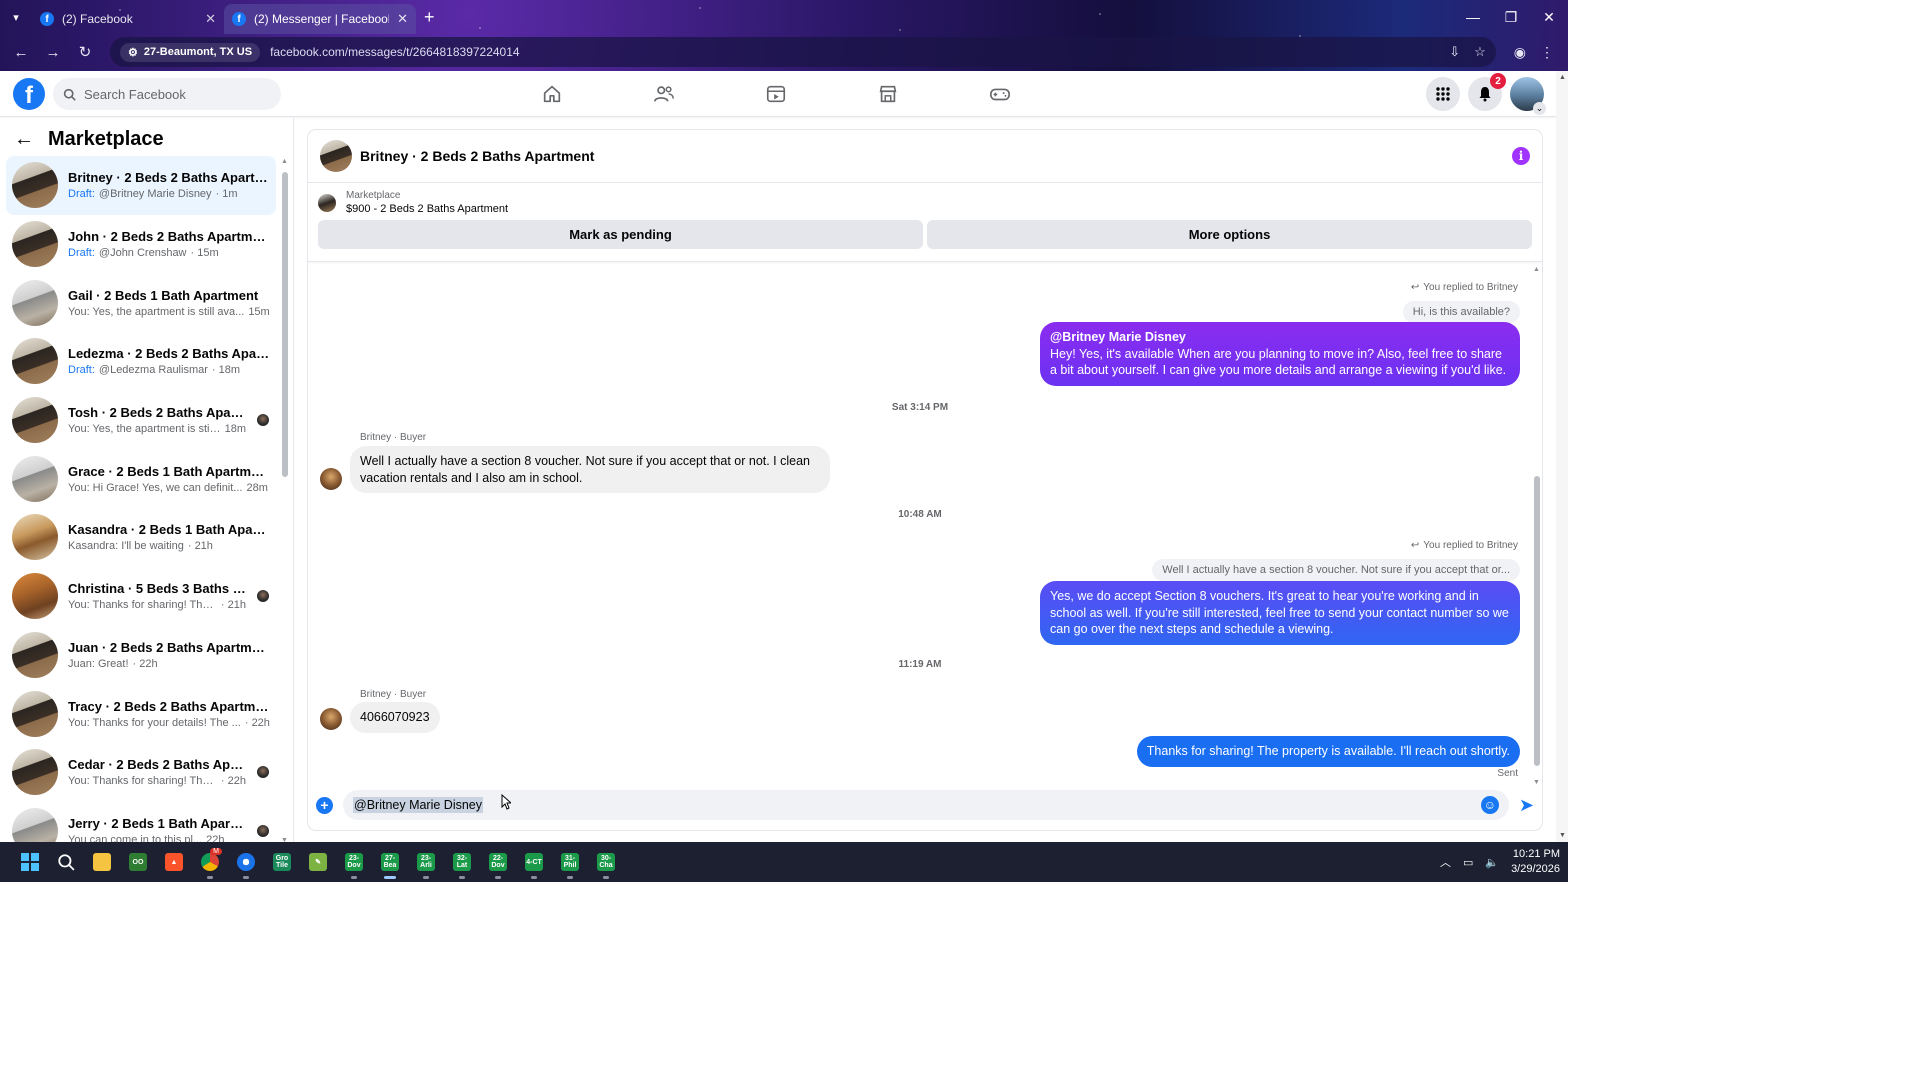 The height and width of the screenshot is (1080, 1920). I want to click on nav-gaming, so click(1000, 94).